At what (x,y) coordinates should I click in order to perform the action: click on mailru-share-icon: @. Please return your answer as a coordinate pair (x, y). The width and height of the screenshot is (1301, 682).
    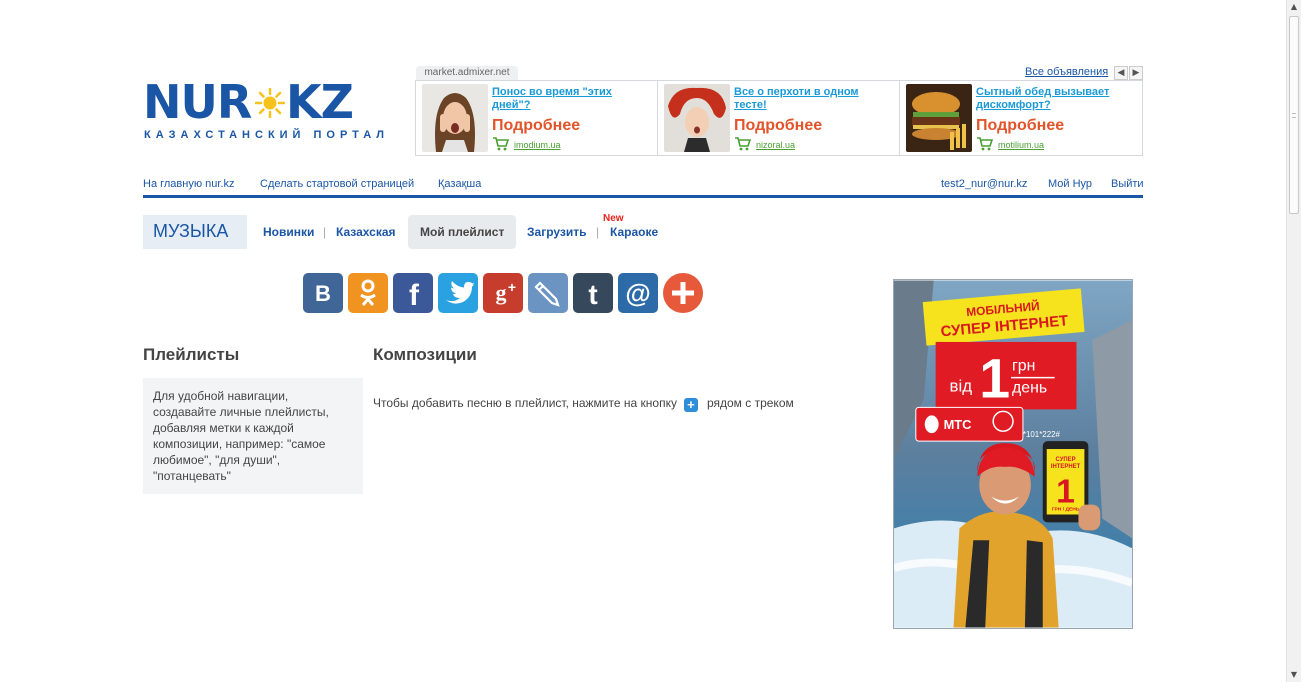
    Looking at the image, I should click on (638, 293).